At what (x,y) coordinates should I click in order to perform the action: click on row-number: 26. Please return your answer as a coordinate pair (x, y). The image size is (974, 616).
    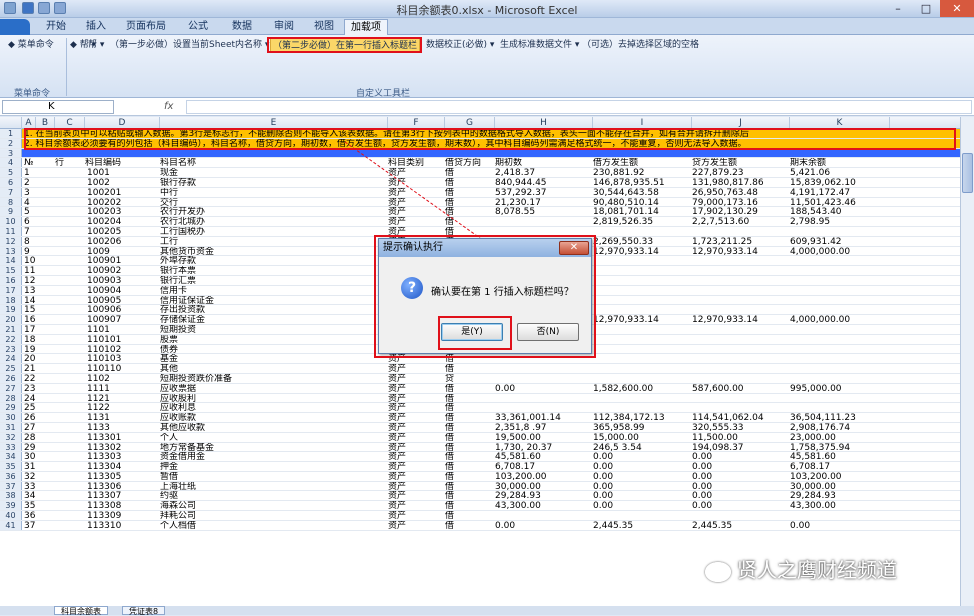
    Looking at the image, I should click on (11, 378).